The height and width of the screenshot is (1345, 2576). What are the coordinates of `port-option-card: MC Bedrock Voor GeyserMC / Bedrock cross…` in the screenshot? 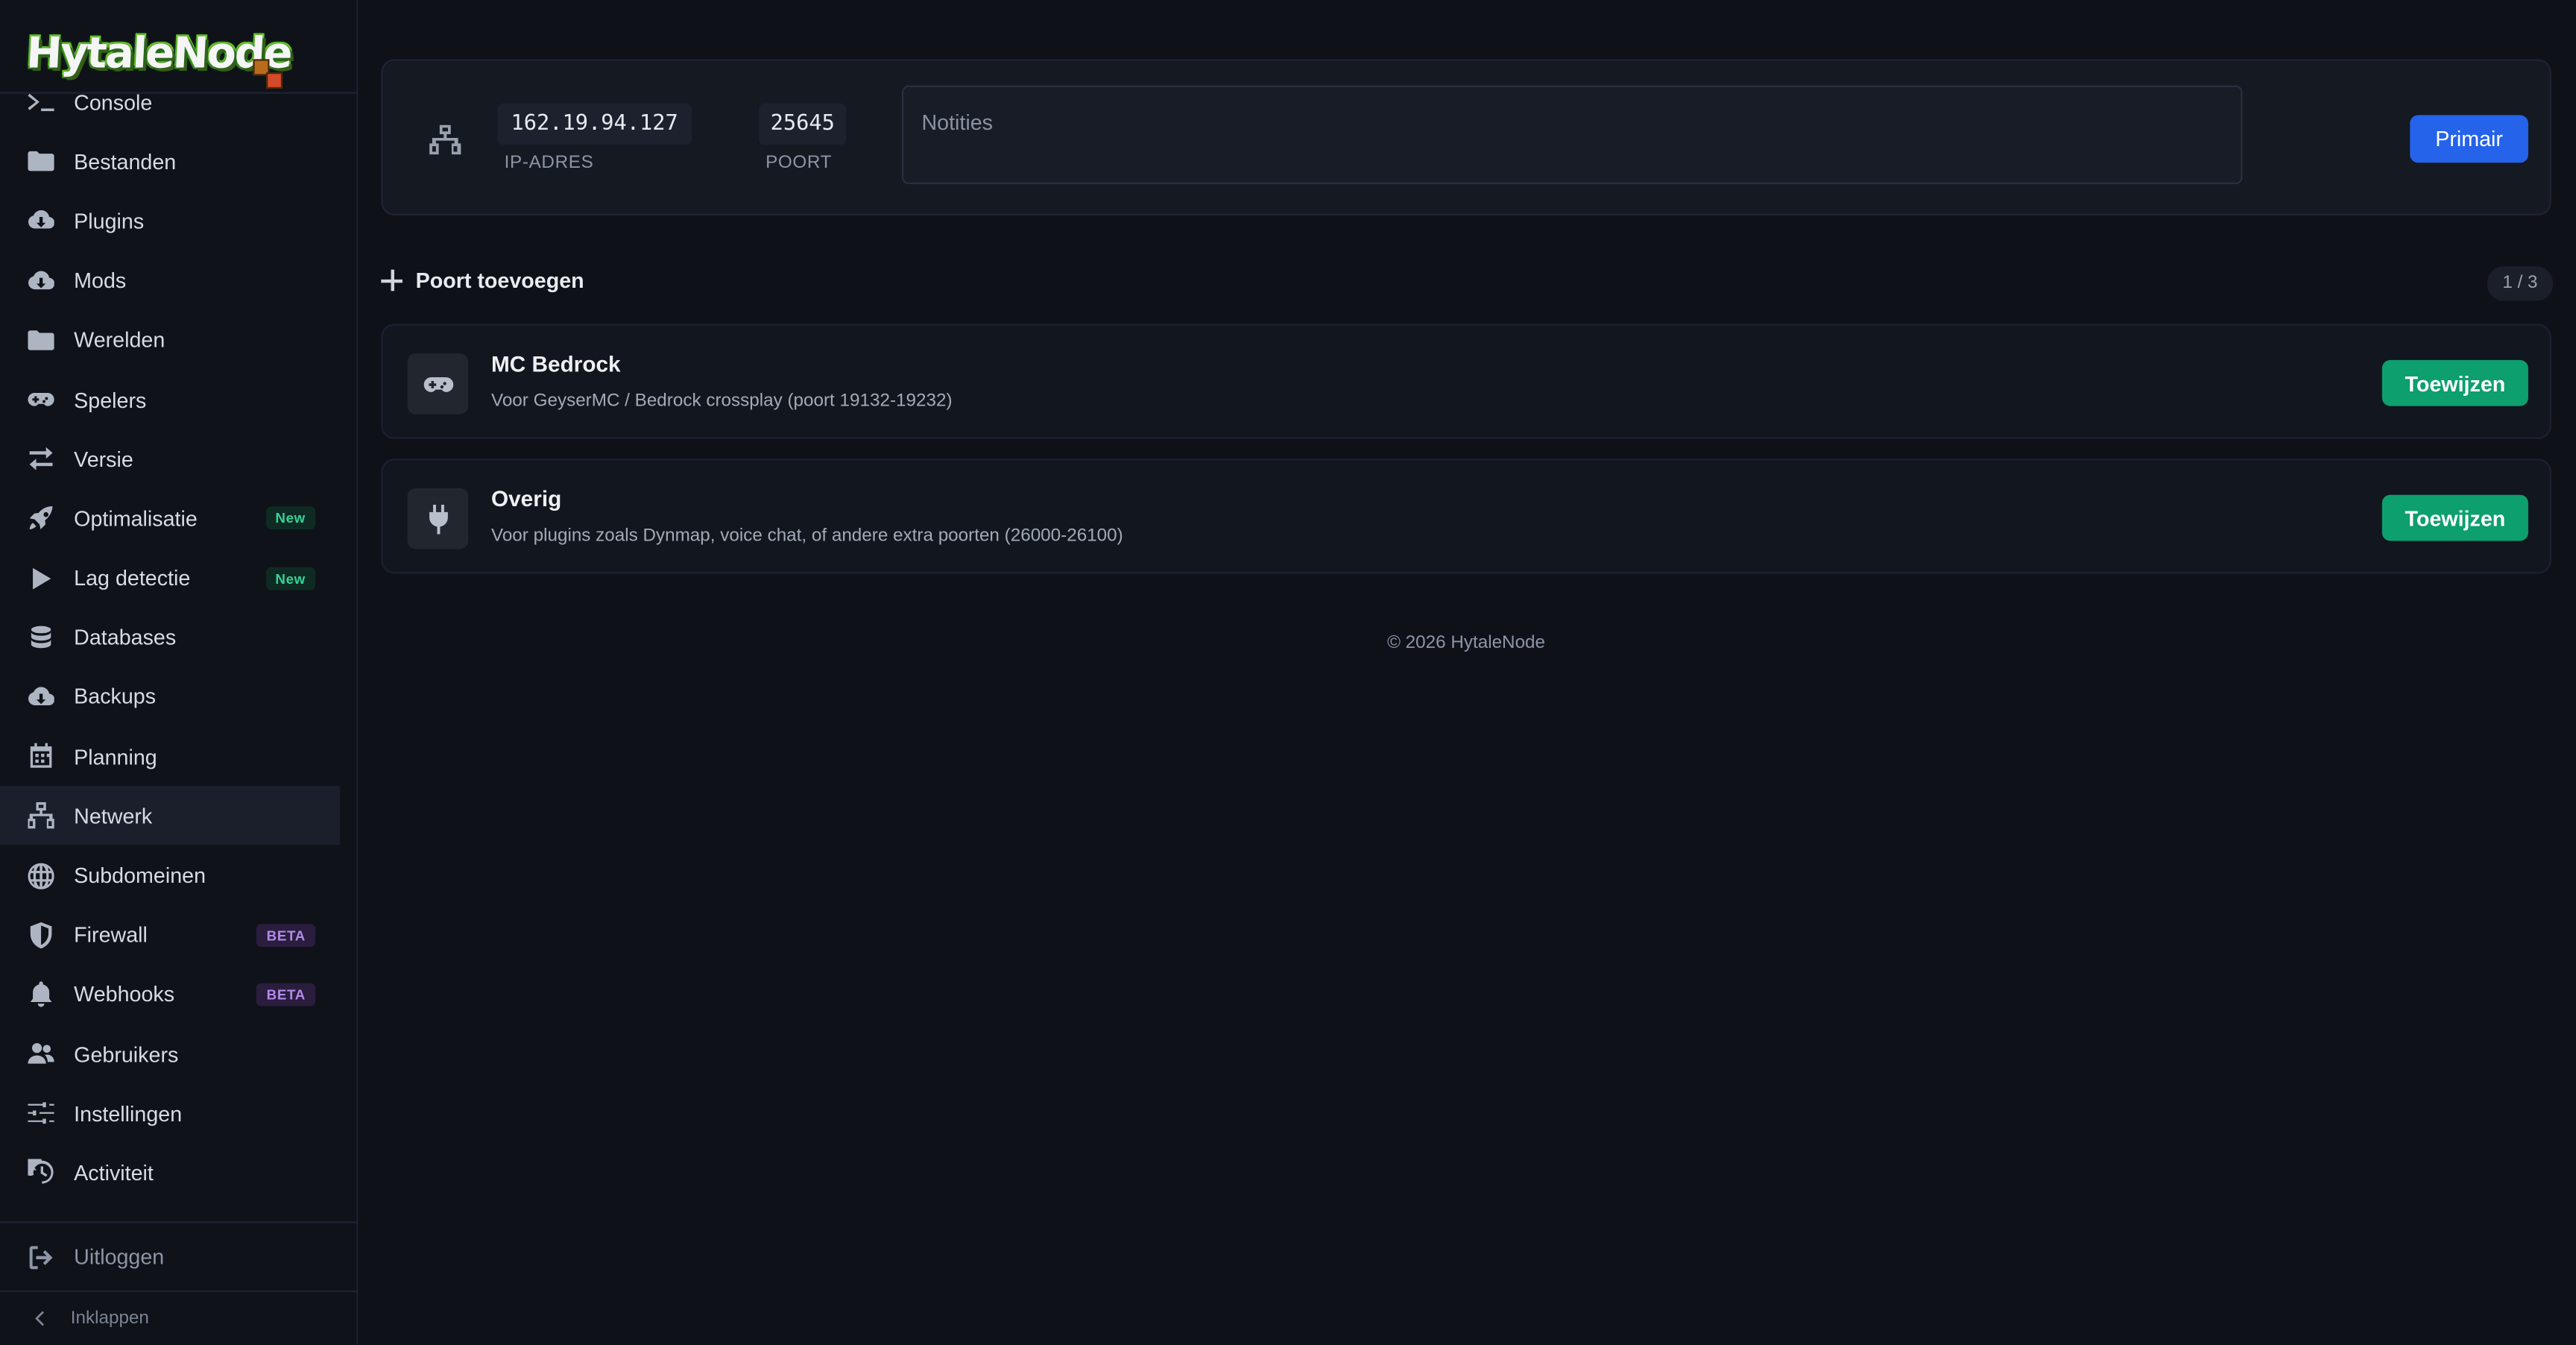 It's located at (1466, 381).